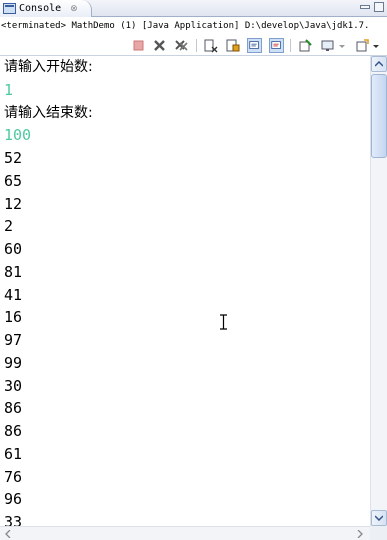  What do you see at coordinates (18, 135) in the screenshot?
I see `console-input-line: 100` at bounding box center [18, 135].